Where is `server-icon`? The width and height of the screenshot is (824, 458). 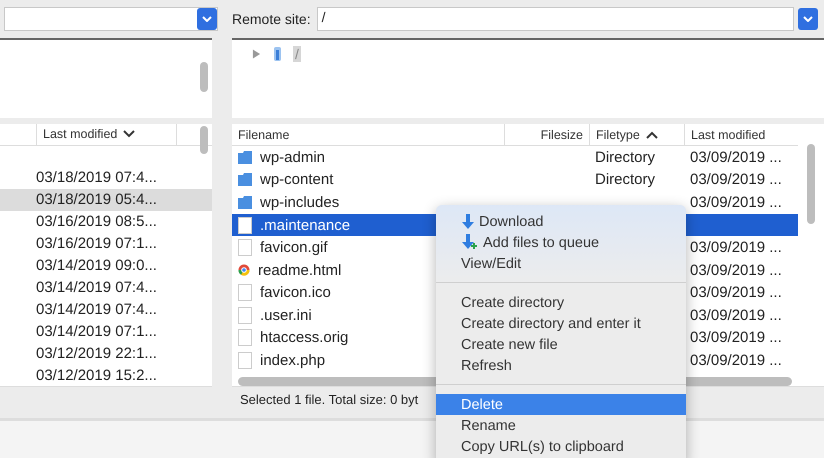 server-icon is located at coordinates (277, 54).